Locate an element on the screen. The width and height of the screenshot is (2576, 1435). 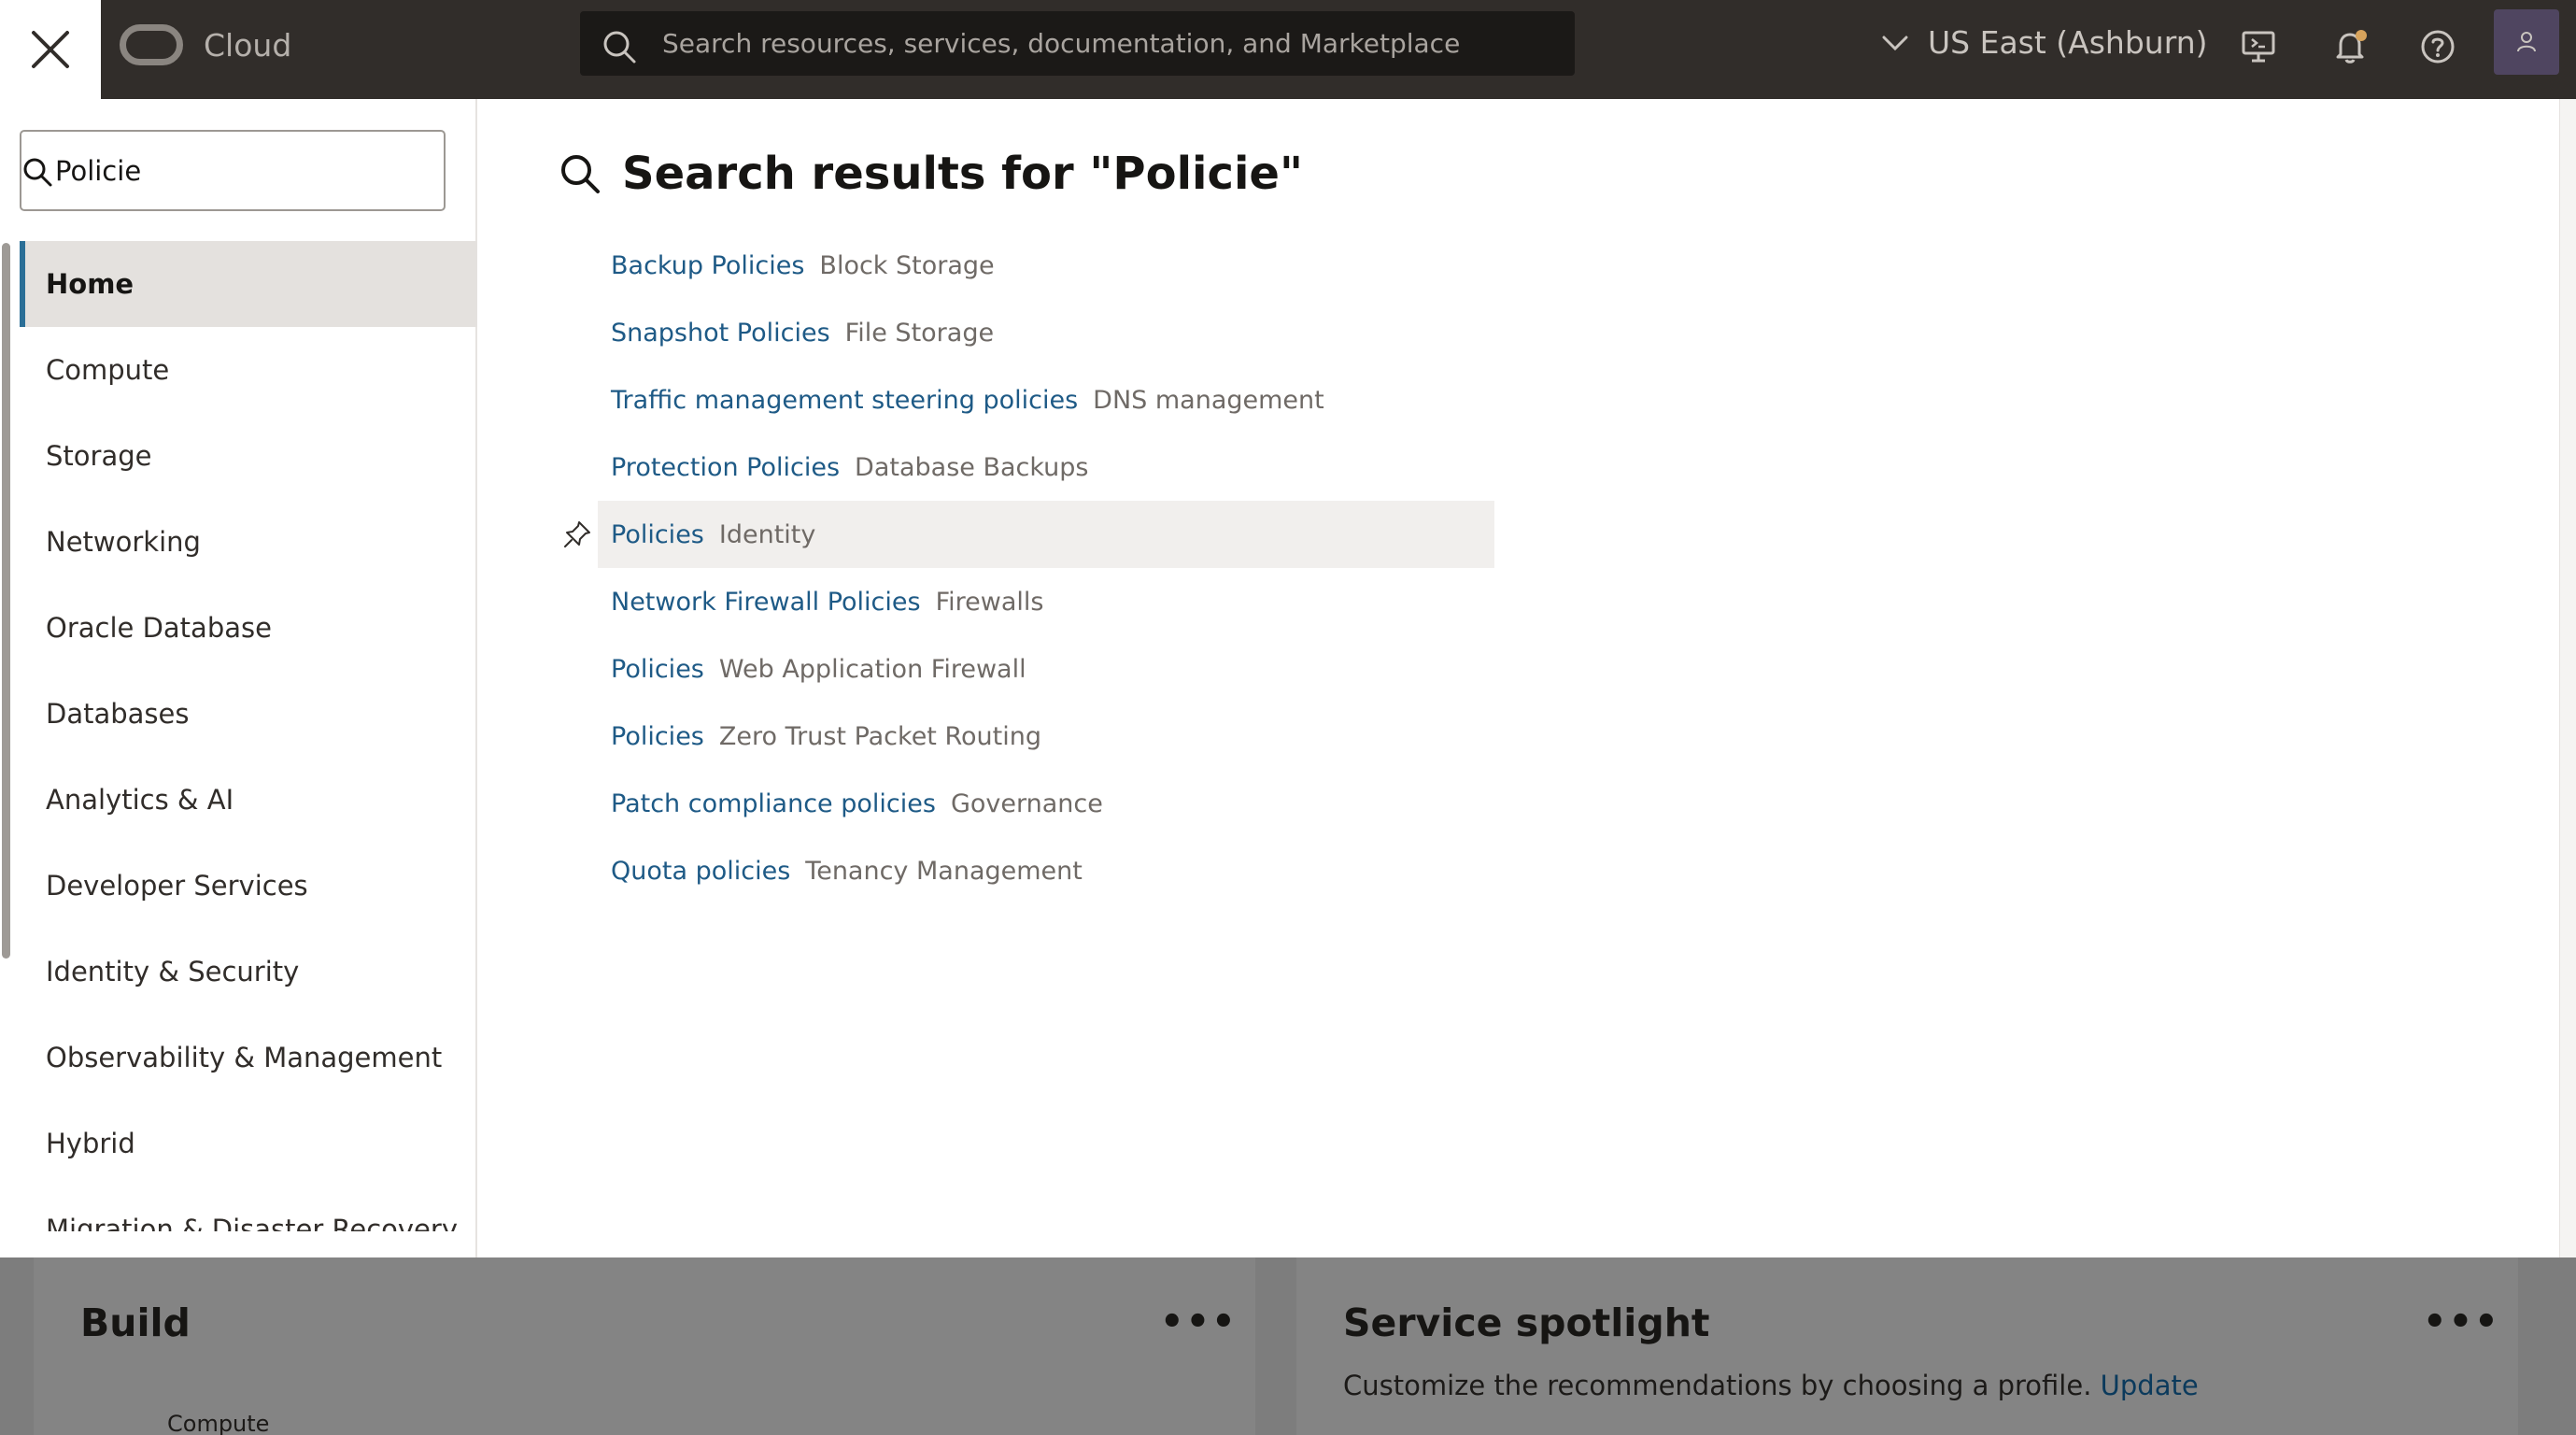
cloud-shell-icon is located at coordinates (2258, 47).